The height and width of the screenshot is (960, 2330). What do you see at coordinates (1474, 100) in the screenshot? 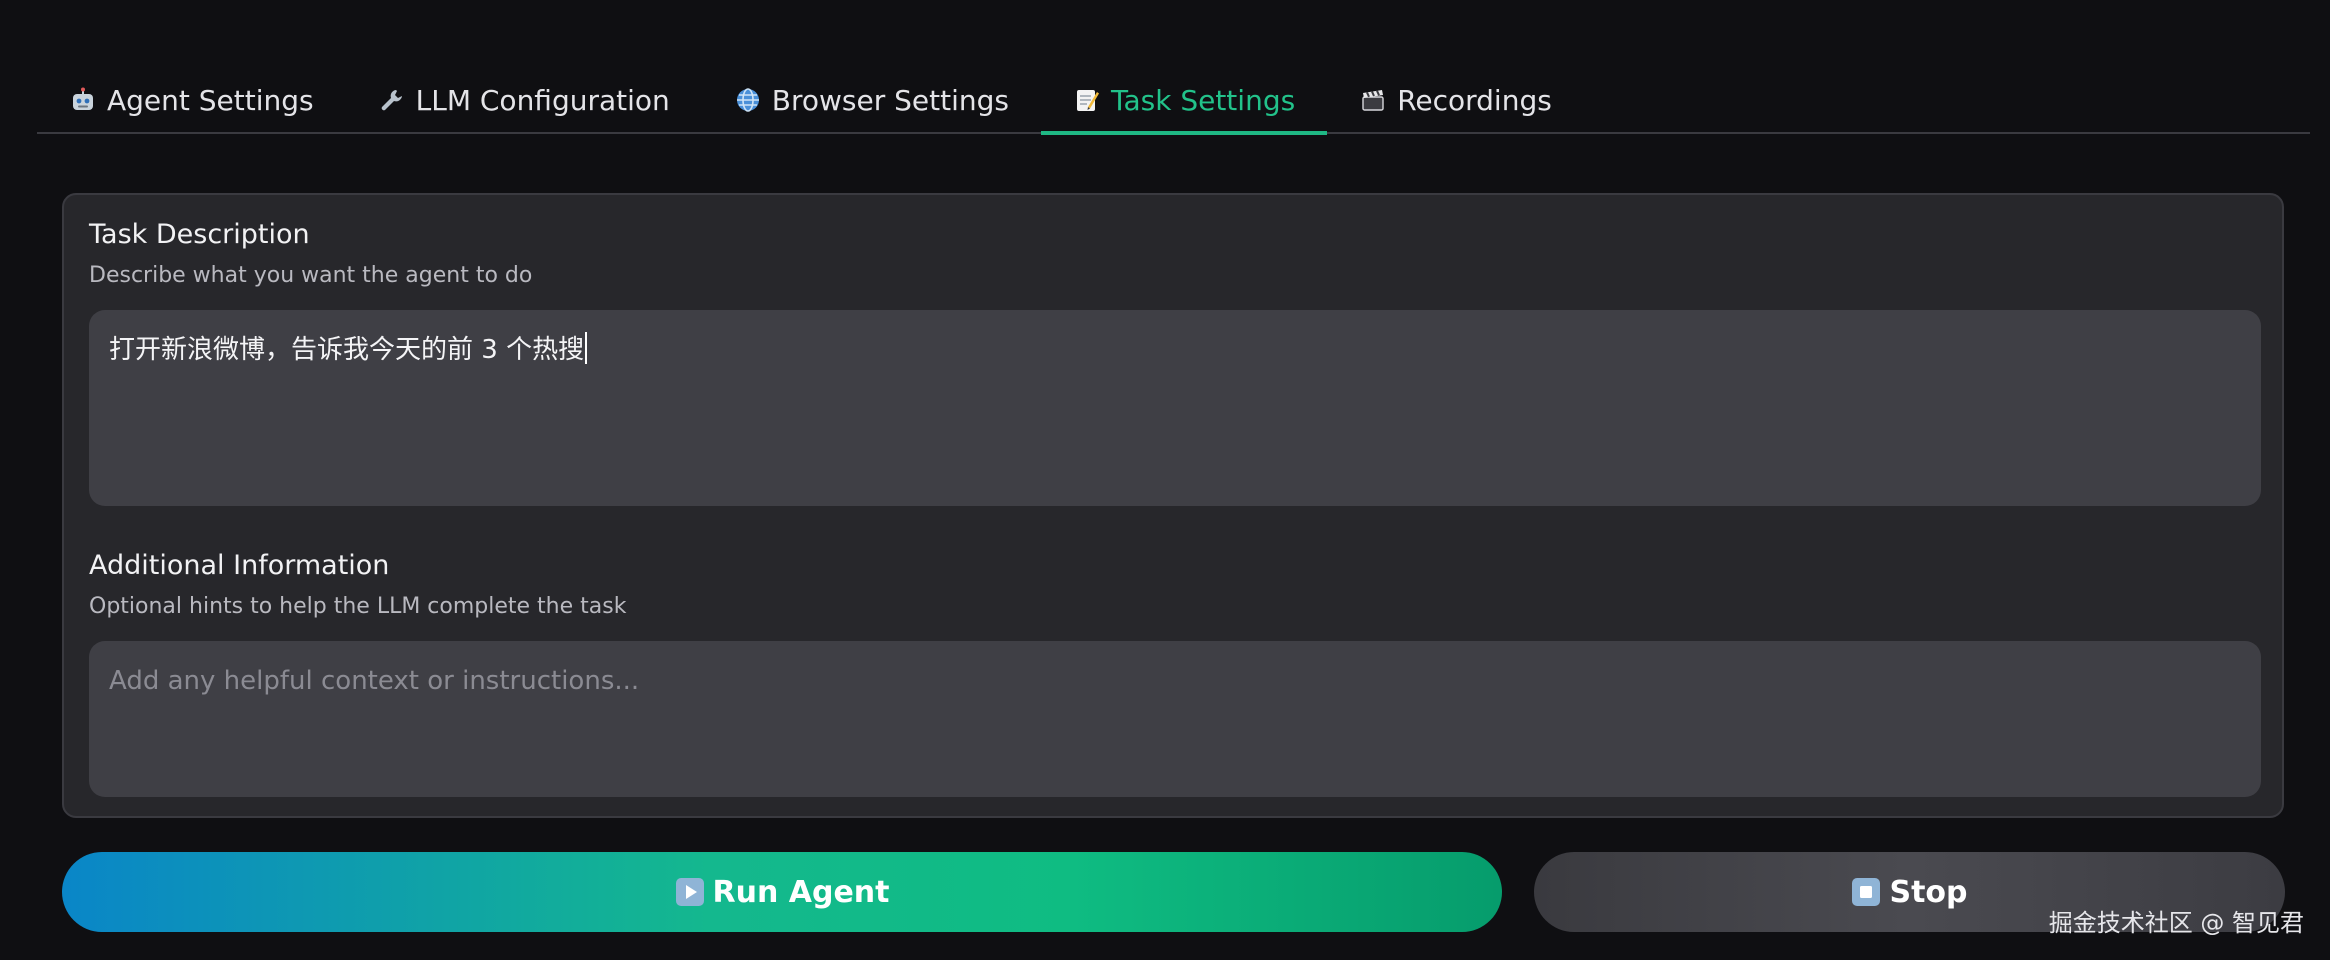
I see `tab-label: Recordings` at bounding box center [1474, 100].